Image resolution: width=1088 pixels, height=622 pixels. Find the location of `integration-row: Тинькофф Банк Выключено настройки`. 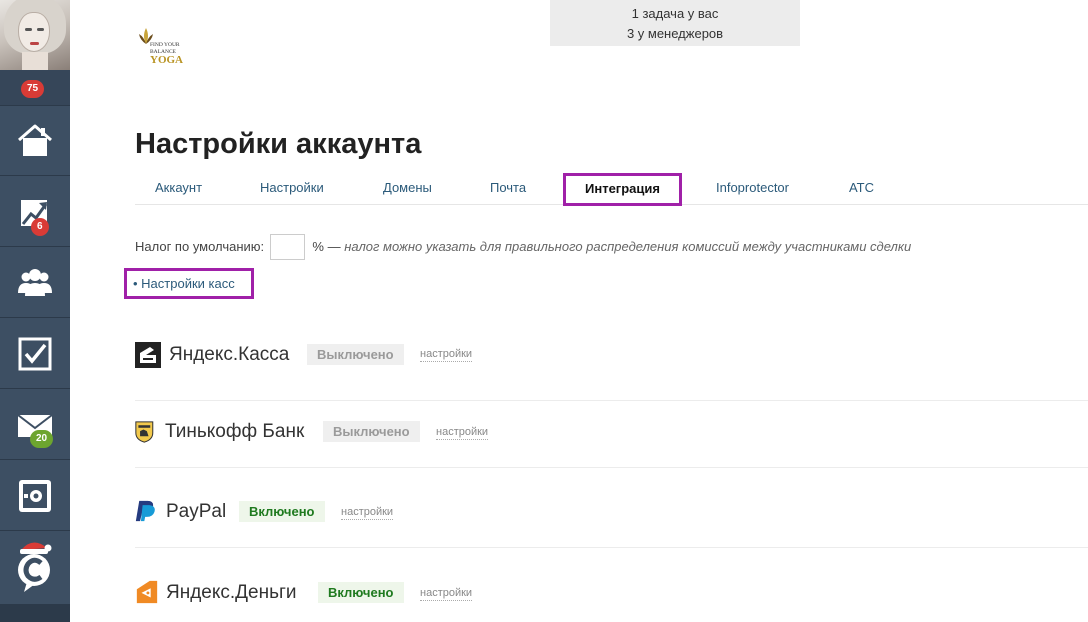

integration-row: Тинькофф Банк Выключено настройки is located at coordinates (611, 428).